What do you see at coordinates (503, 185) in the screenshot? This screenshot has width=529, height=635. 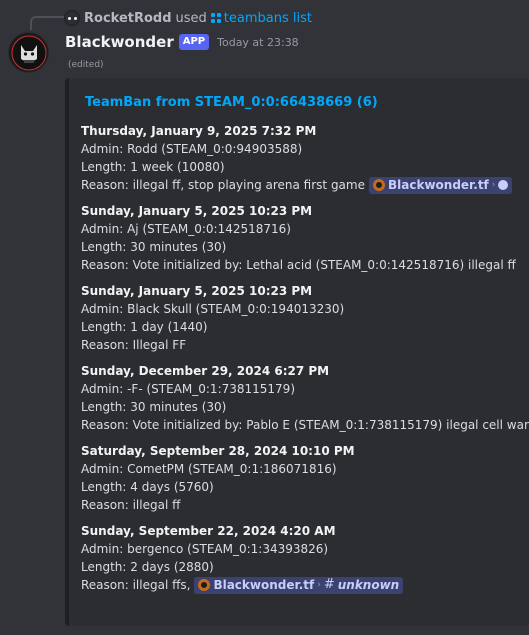 I see `thread-bubble-icon` at bounding box center [503, 185].